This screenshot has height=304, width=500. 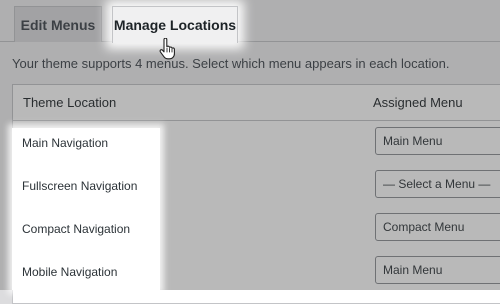 What do you see at coordinates (167, 49) in the screenshot?
I see `hand-pointer-icon` at bounding box center [167, 49].